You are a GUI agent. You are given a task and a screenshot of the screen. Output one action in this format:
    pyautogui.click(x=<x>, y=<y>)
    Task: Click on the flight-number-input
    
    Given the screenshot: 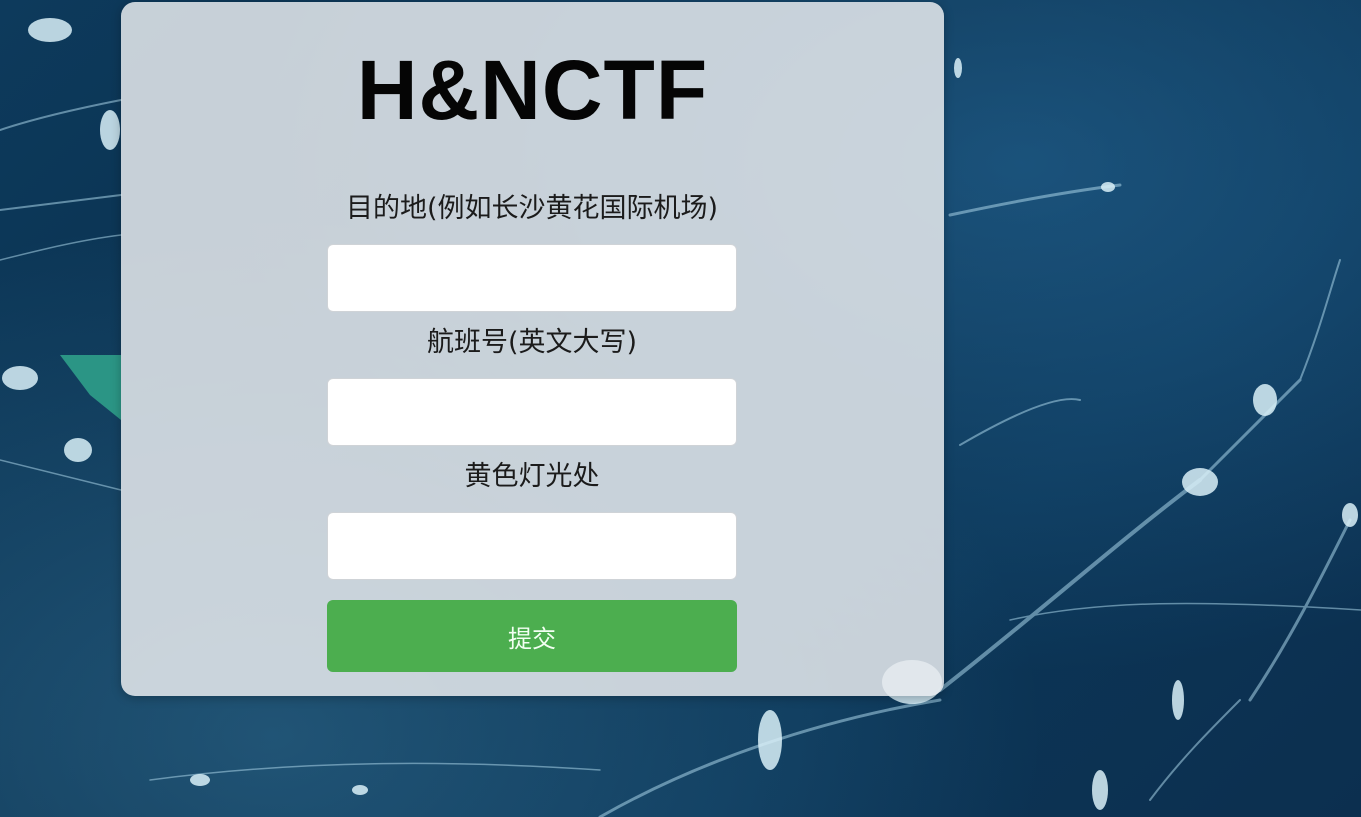 What is the action you would take?
    pyautogui.click(x=532, y=412)
    